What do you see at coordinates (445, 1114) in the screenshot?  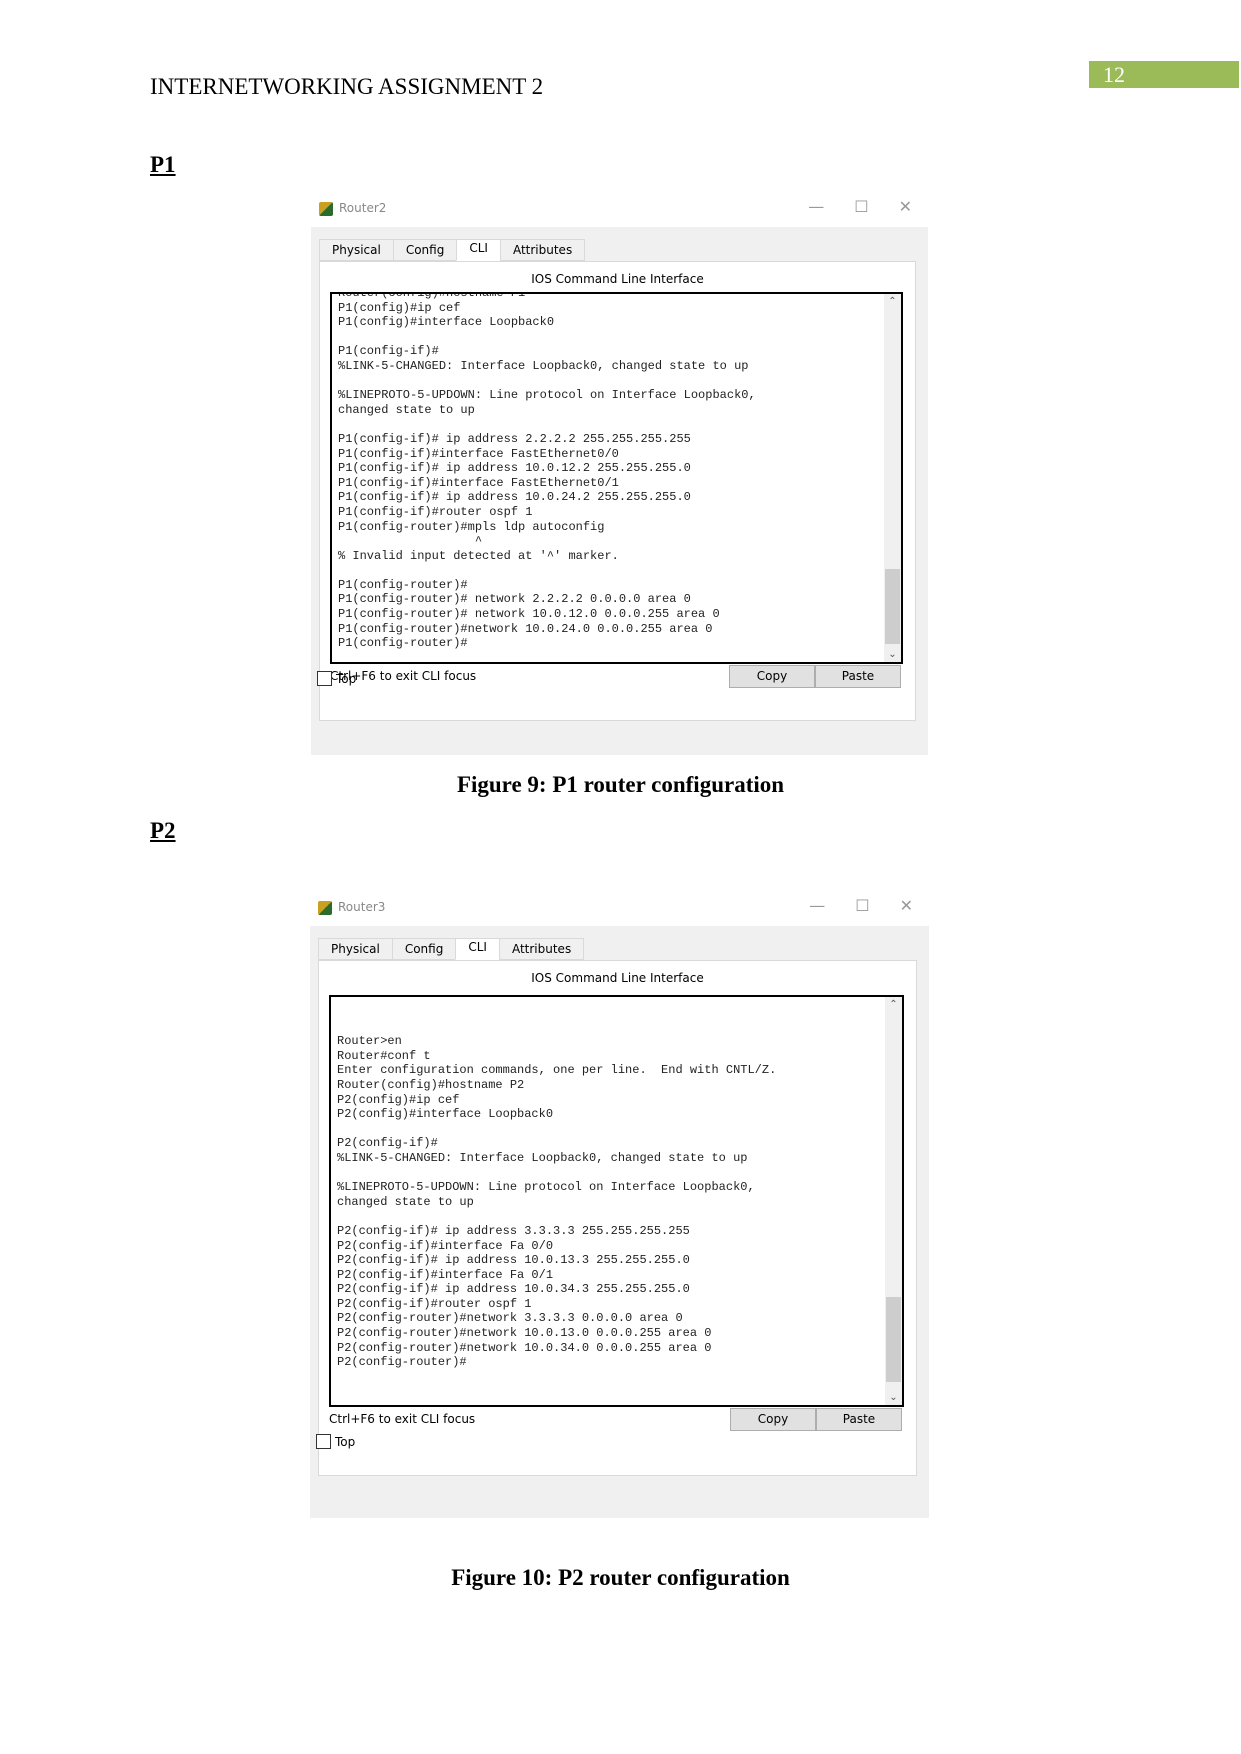 I see `cli-line: P2(config)#interface Loopback0` at bounding box center [445, 1114].